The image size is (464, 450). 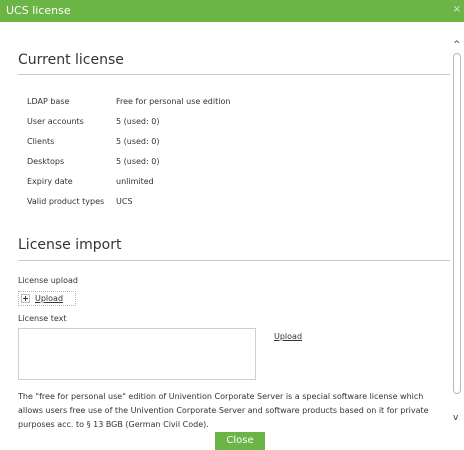 I want to click on vertical-scrollbar: ^ v, so click(x=457, y=233).